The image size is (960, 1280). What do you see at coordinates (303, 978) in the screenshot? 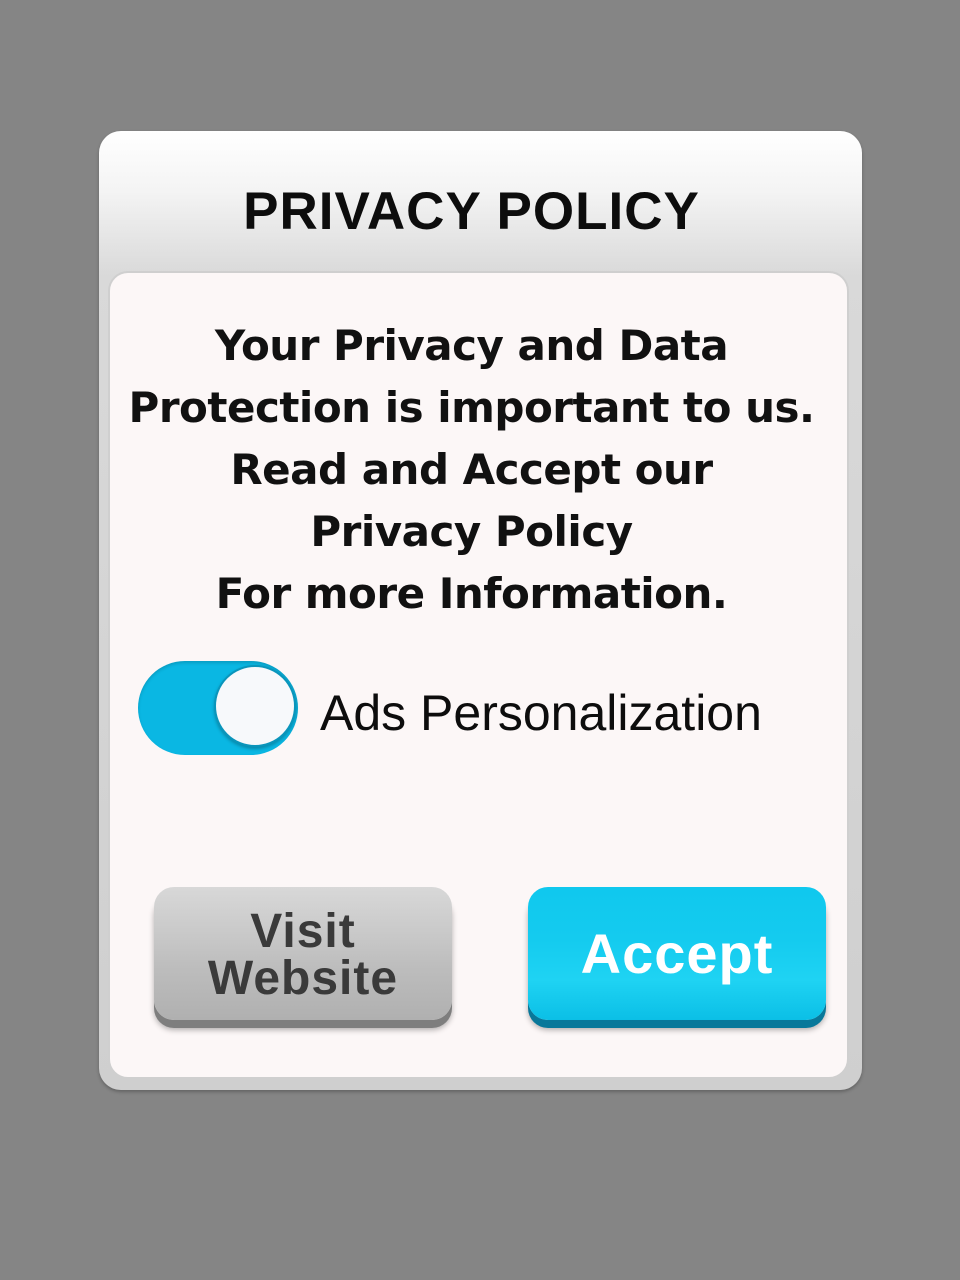
I see `visit-website-label-line: Website` at bounding box center [303, 978].